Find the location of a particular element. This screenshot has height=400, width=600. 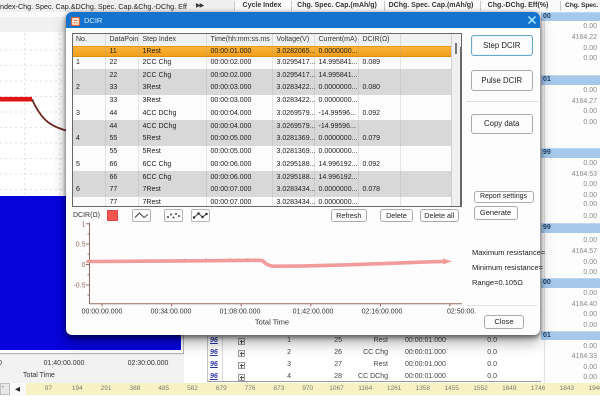

svg-text: 0 is located at coordinates (84, 265).